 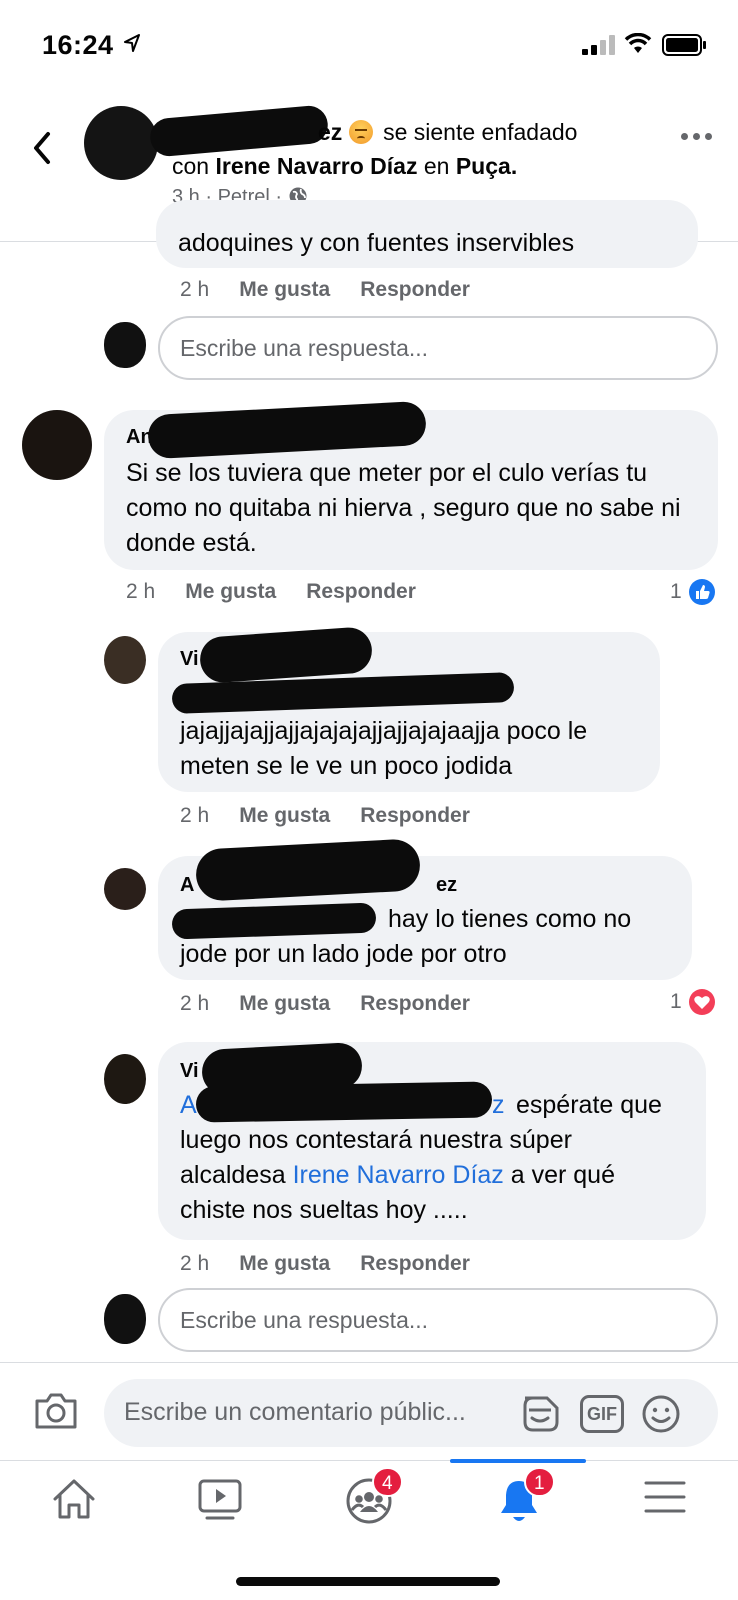 What do you see at coordinates (701, 592) in the screenshot?
I see `like-reaction-icon` at bounding box center [701, 592].